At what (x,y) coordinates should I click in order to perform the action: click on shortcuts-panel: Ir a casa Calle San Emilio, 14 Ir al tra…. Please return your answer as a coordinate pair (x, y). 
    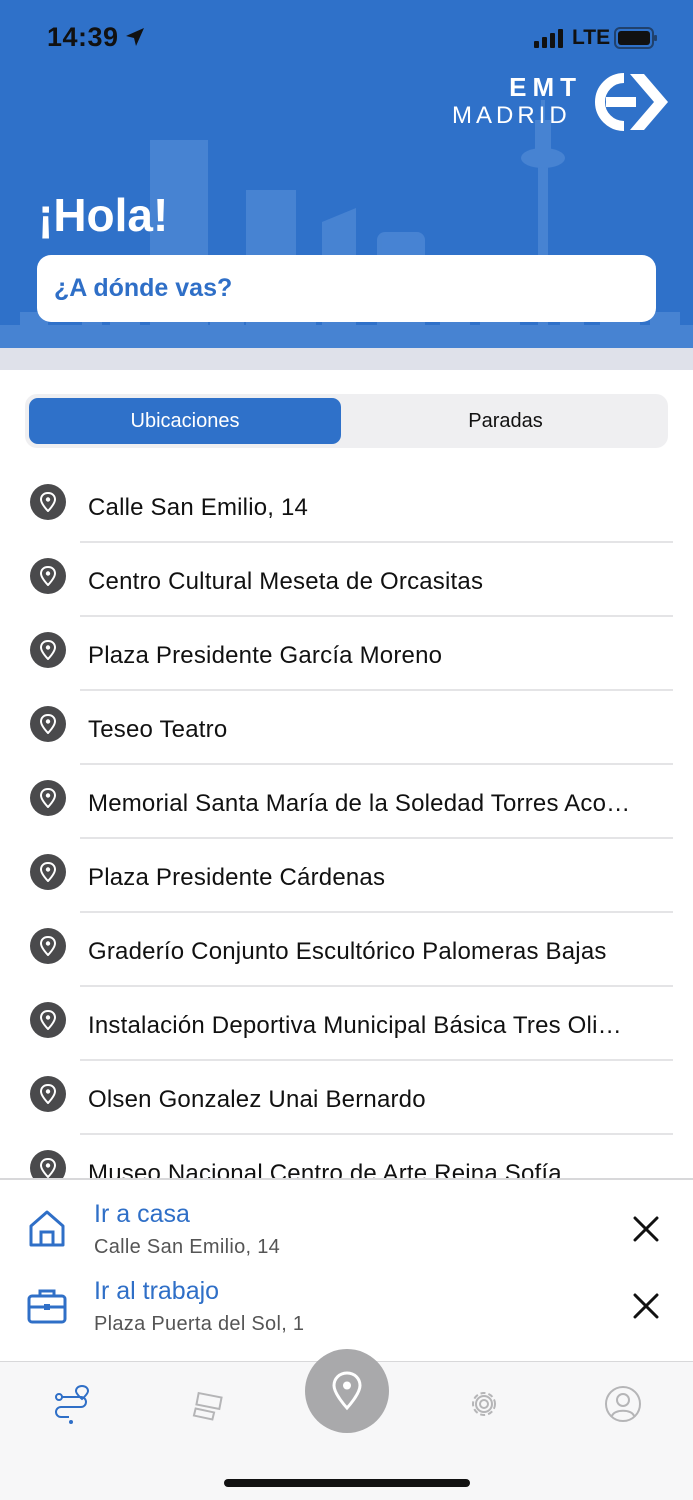
    Looking at the image, I should click on (346, 1269).